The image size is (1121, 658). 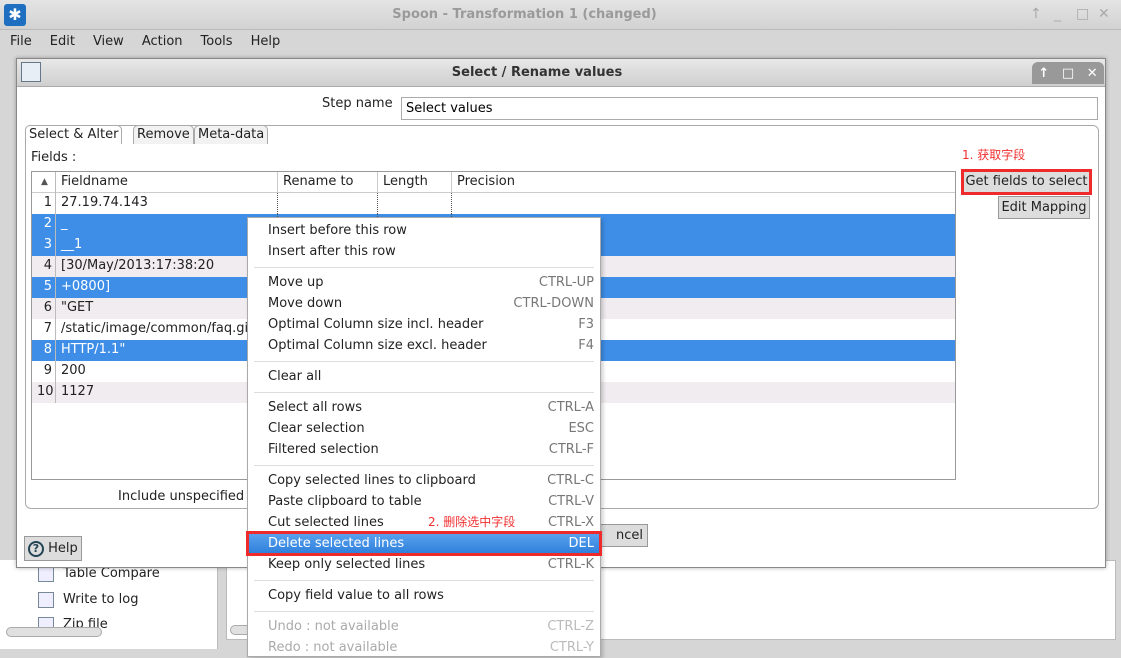 What do you see at coordinates (537, 72) in the screenshot?
I see `dialog-title: Select / Rename values` at bounding box center [537, 72].